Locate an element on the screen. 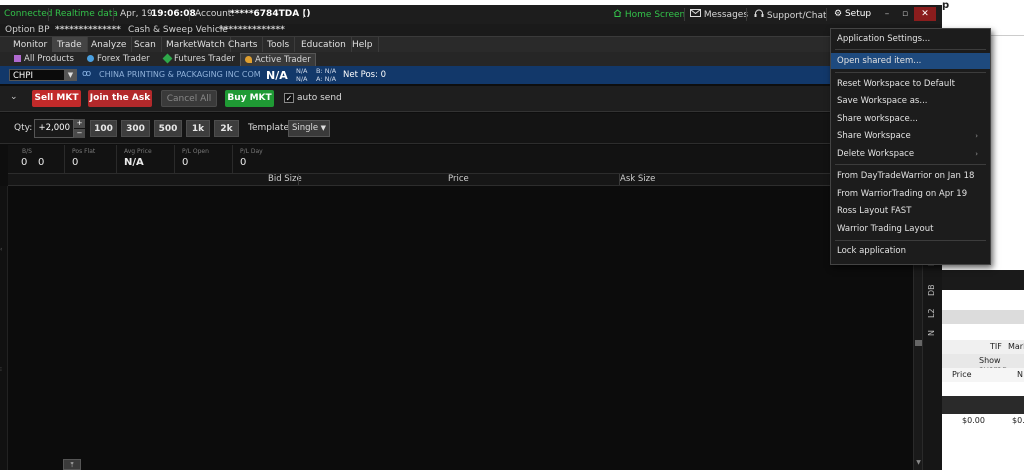 This screenshot has width=1024, height=470. menu-item-share-workspace: Share Workspace › is located at coordinates (910, 136).